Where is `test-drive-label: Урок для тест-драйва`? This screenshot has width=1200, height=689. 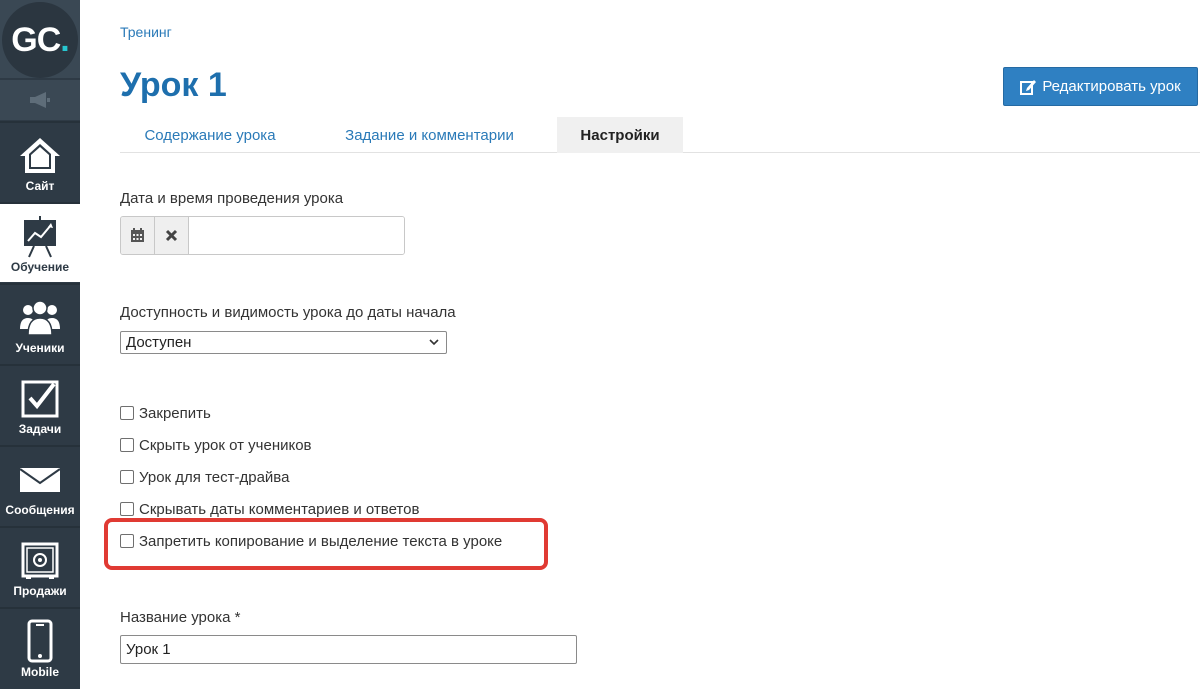 test-drive-label: Урок для тест-драйва is located at coordinates (214, 477).